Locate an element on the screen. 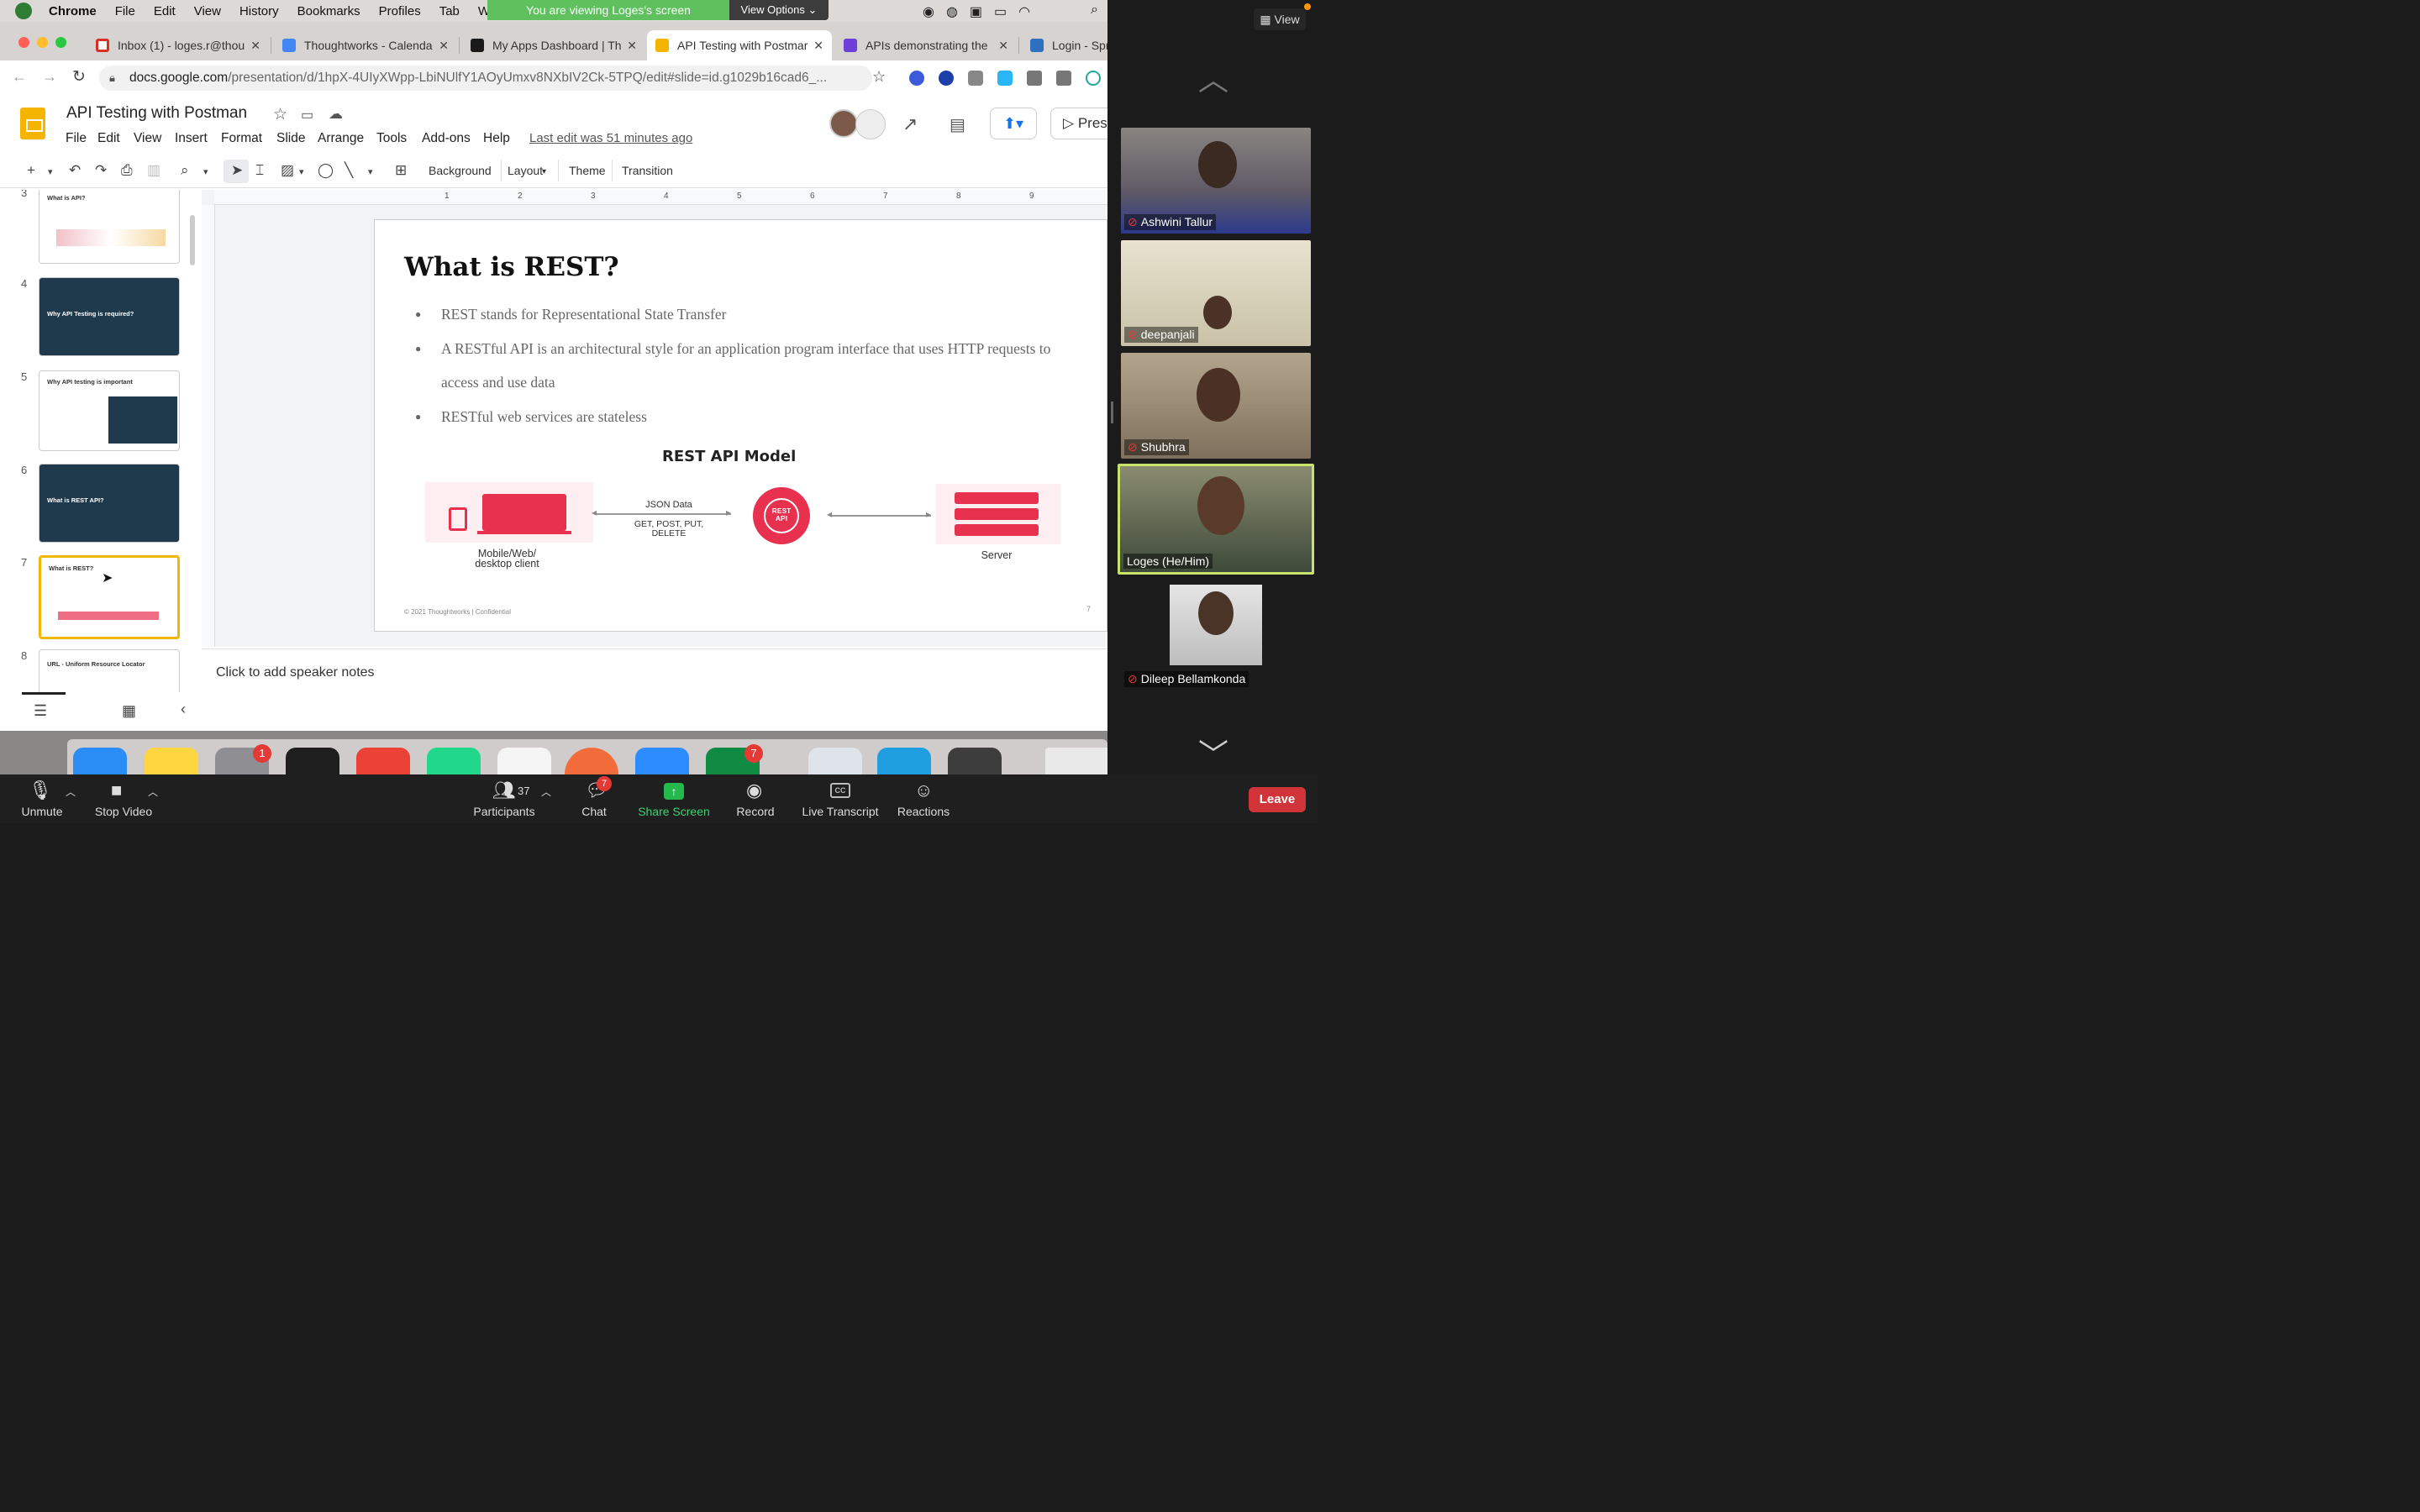  record-icon: ◉ is located at coordinates (754, 790).